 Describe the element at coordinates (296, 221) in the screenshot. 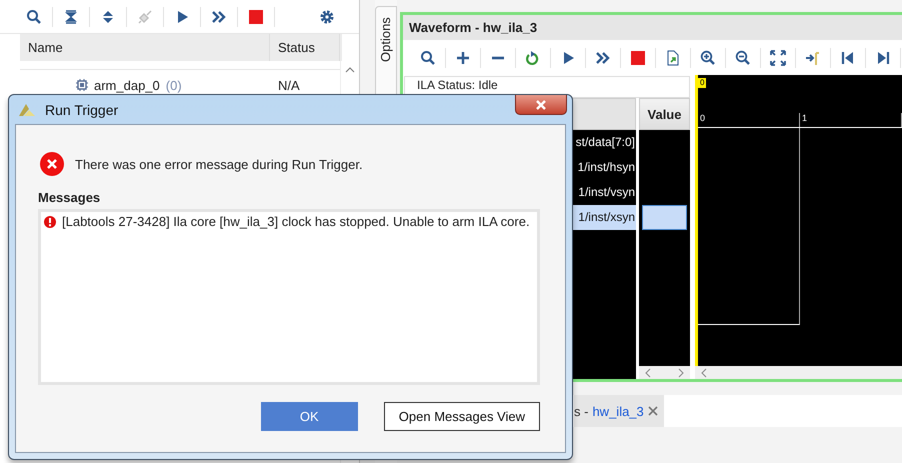

I see `message-text: [Labtools 27-3428] Ila core [hw_ila_3] clock has stopped. Unable to arm ILA core.` at that location.